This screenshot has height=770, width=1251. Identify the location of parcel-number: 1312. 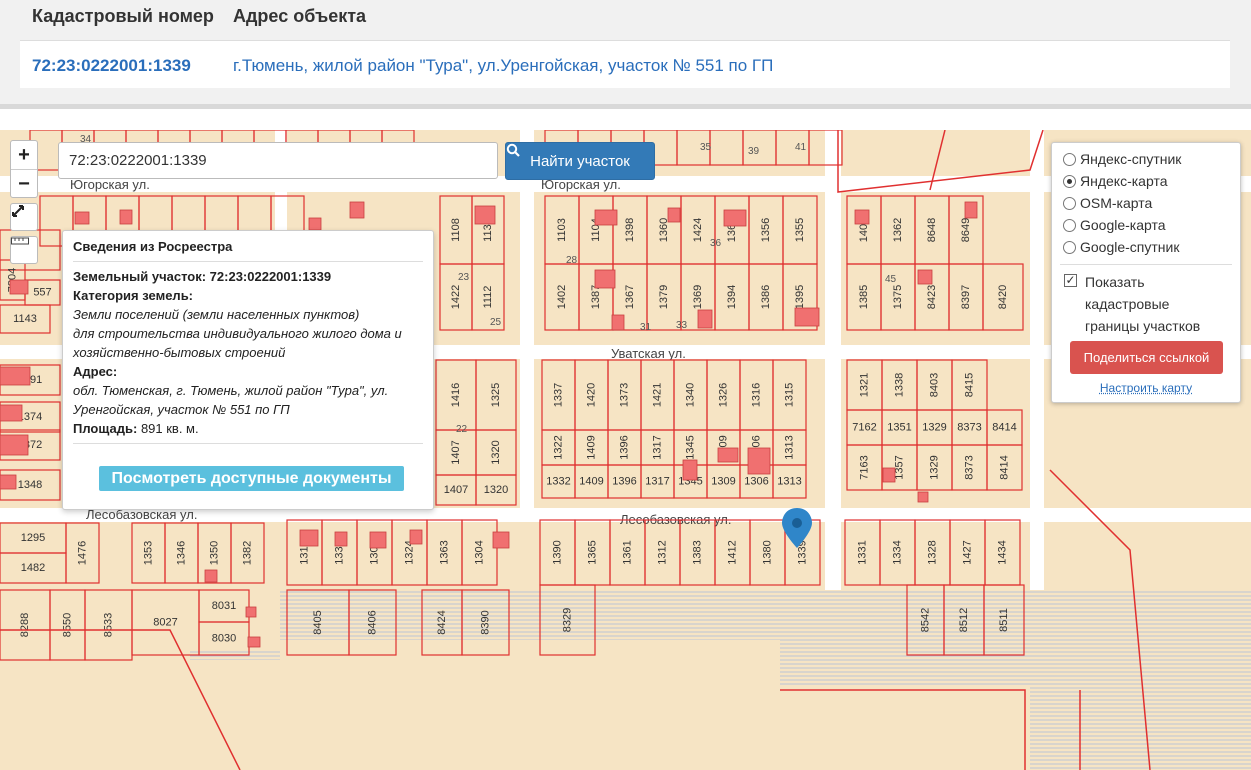
(662, 552).